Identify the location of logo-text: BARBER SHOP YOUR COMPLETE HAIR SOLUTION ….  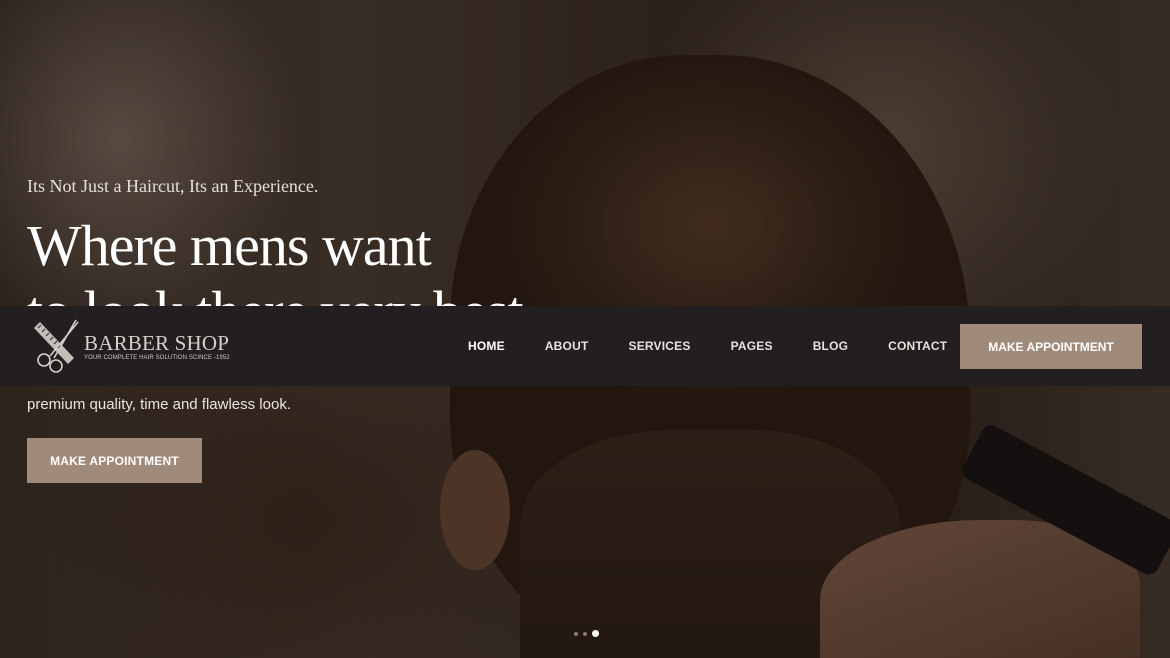
(157, 346).